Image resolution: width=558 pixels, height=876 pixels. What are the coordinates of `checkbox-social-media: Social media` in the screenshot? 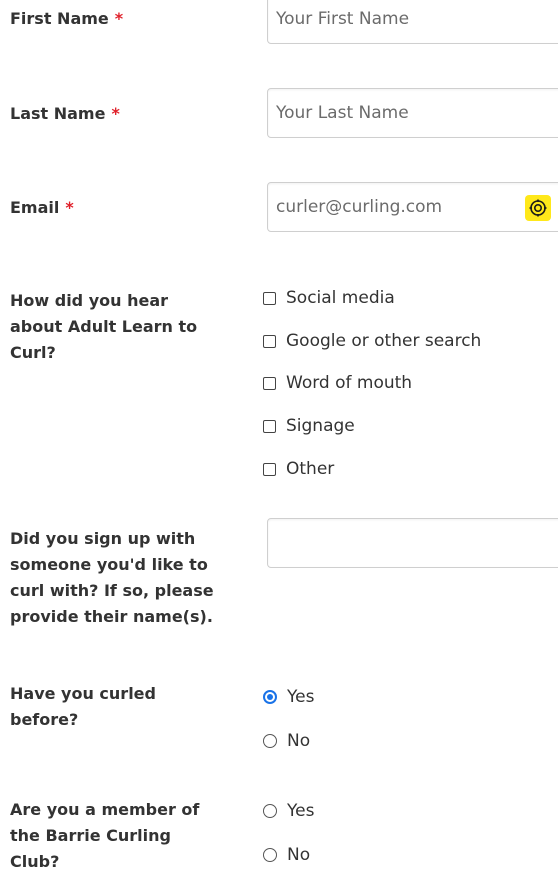 It's located at (329, 298).